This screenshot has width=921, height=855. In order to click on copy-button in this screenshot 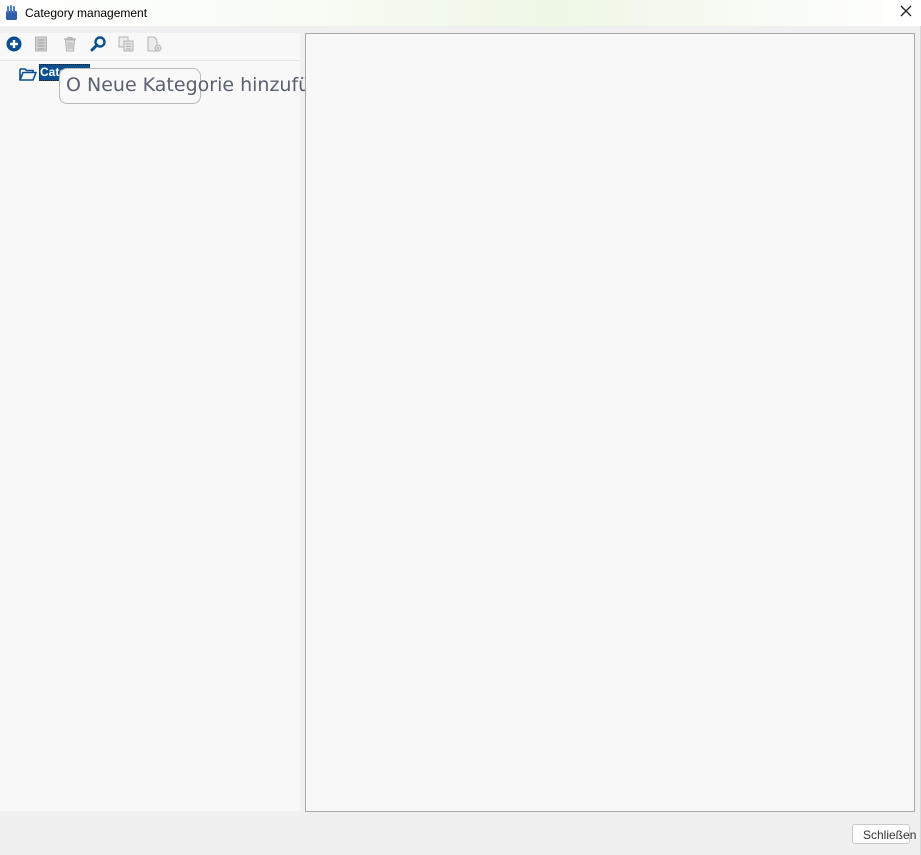, I will do `click(126, 46)`.